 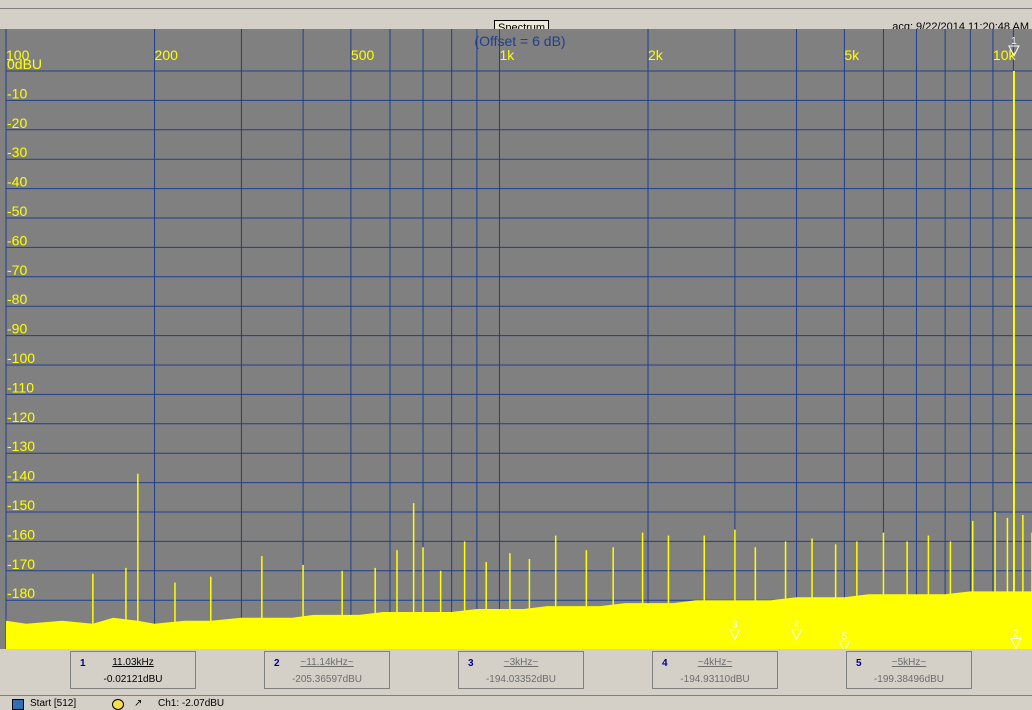 What do you see at coordinates (1014, 41) in the screenshot?
I see `marker-1-label: 1` at bounding box center [1014, 41].